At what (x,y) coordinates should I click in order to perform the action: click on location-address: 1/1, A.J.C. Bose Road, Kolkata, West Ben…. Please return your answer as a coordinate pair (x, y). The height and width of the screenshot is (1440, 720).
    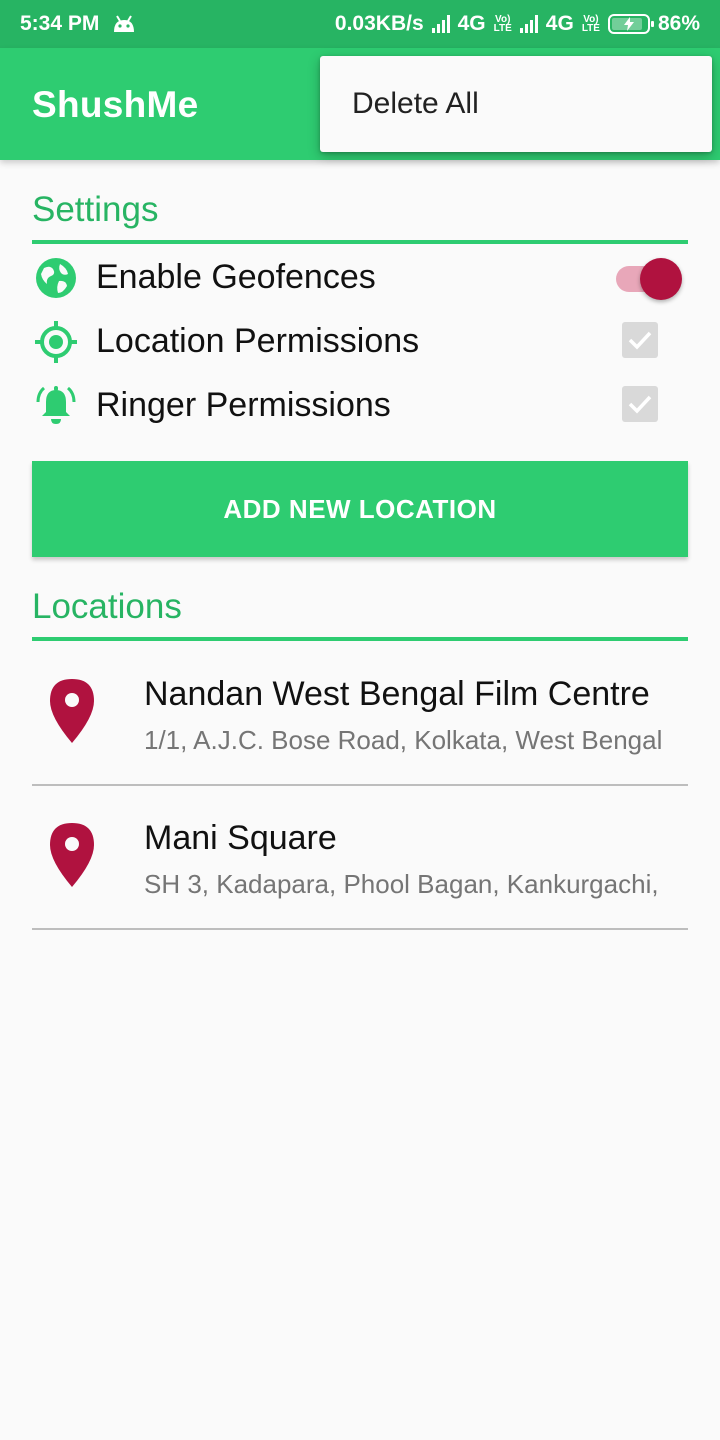
    Looking at the image, I should click on (403, 740).